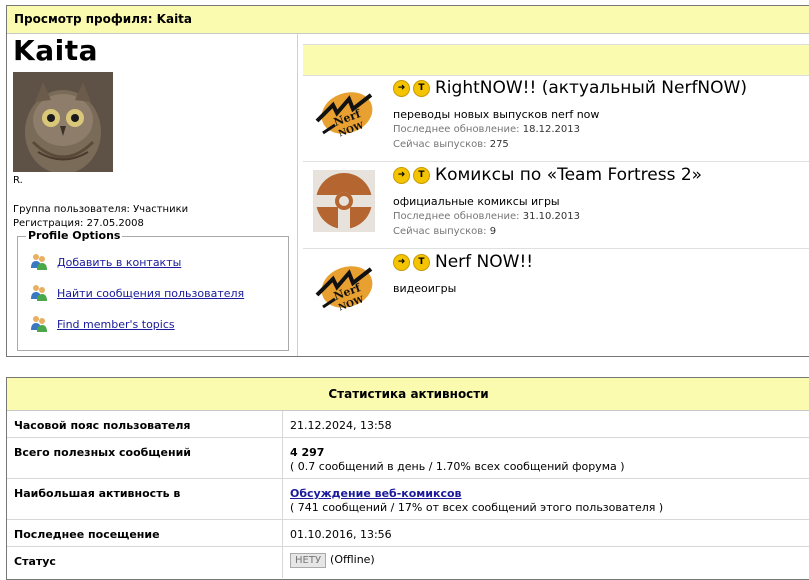 This screenshot has width=809, height=580. What do you see at coordinates (328, 562) in the screenshot?
I see `status-cell: НЕТУ (Offline)` at bounding box center [328, 562].